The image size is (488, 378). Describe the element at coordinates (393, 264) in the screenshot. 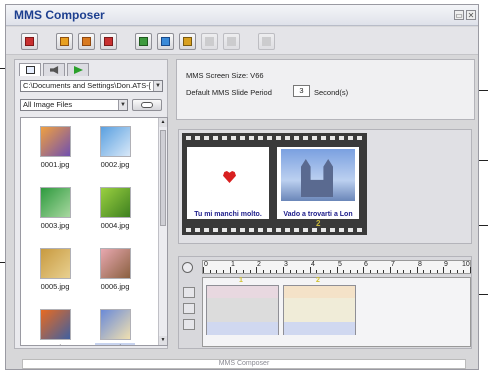

I see `ruler-label: 7` at that location.